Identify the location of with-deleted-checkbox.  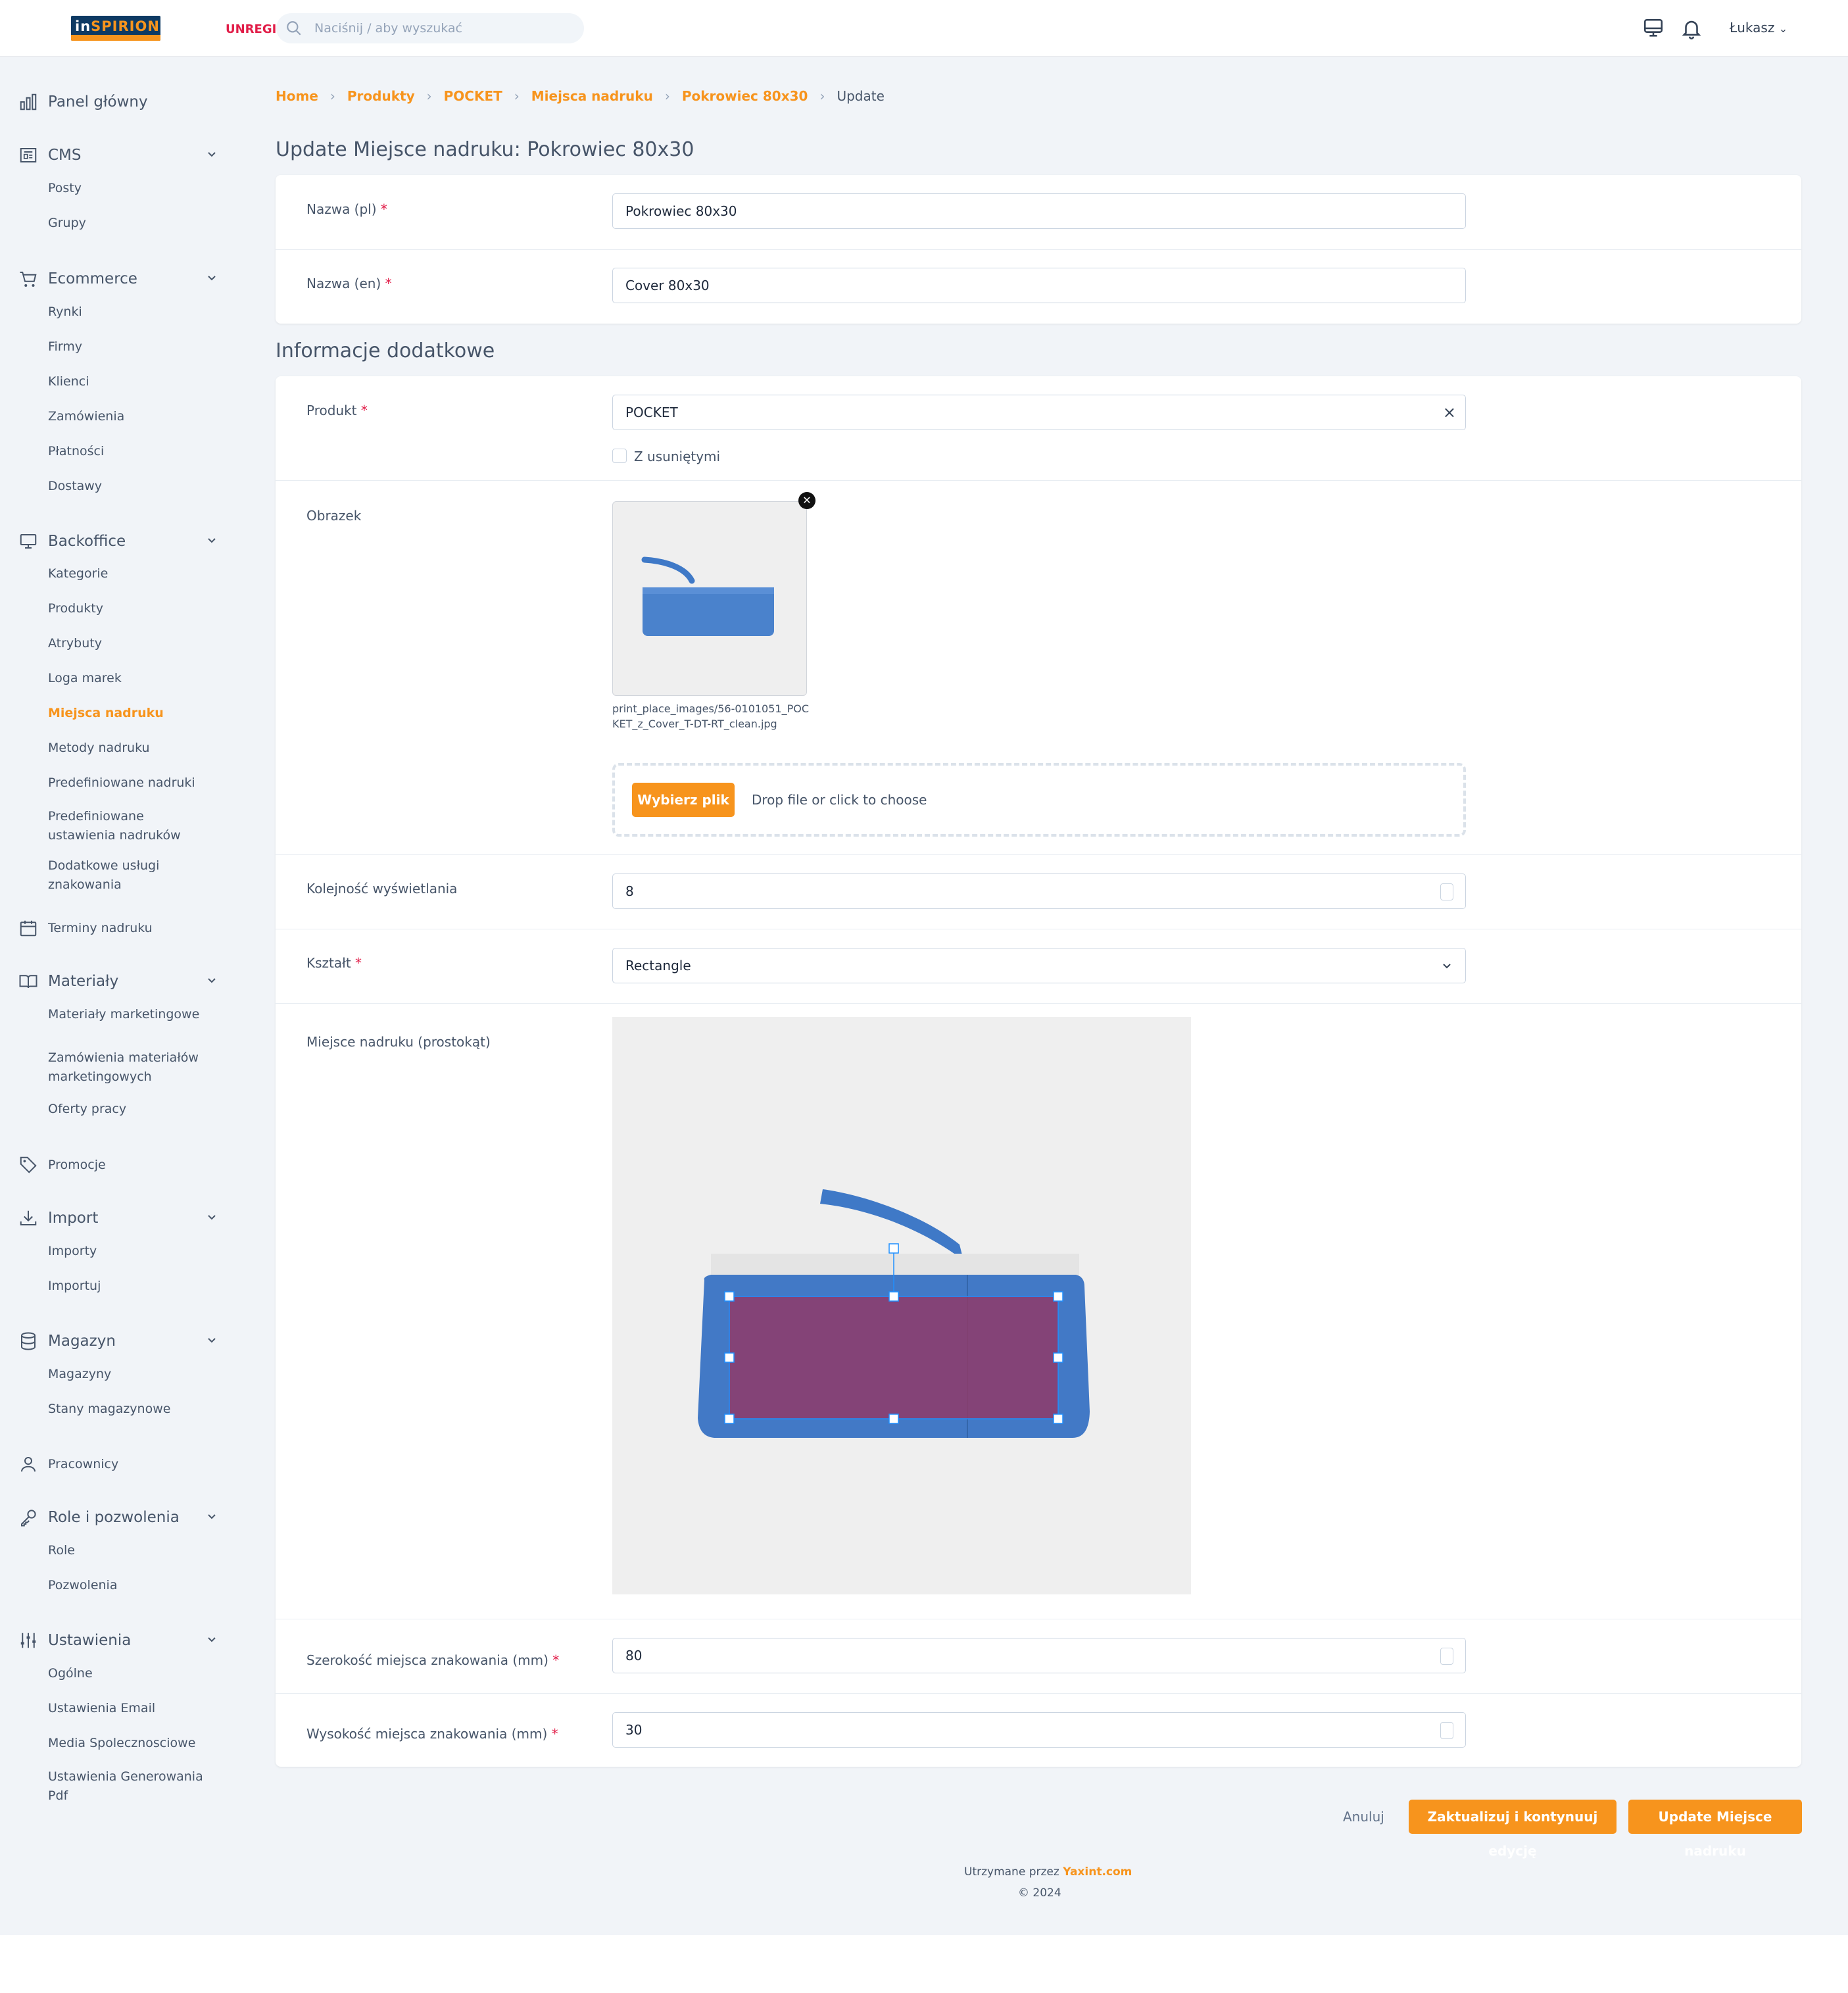
(619, 456).